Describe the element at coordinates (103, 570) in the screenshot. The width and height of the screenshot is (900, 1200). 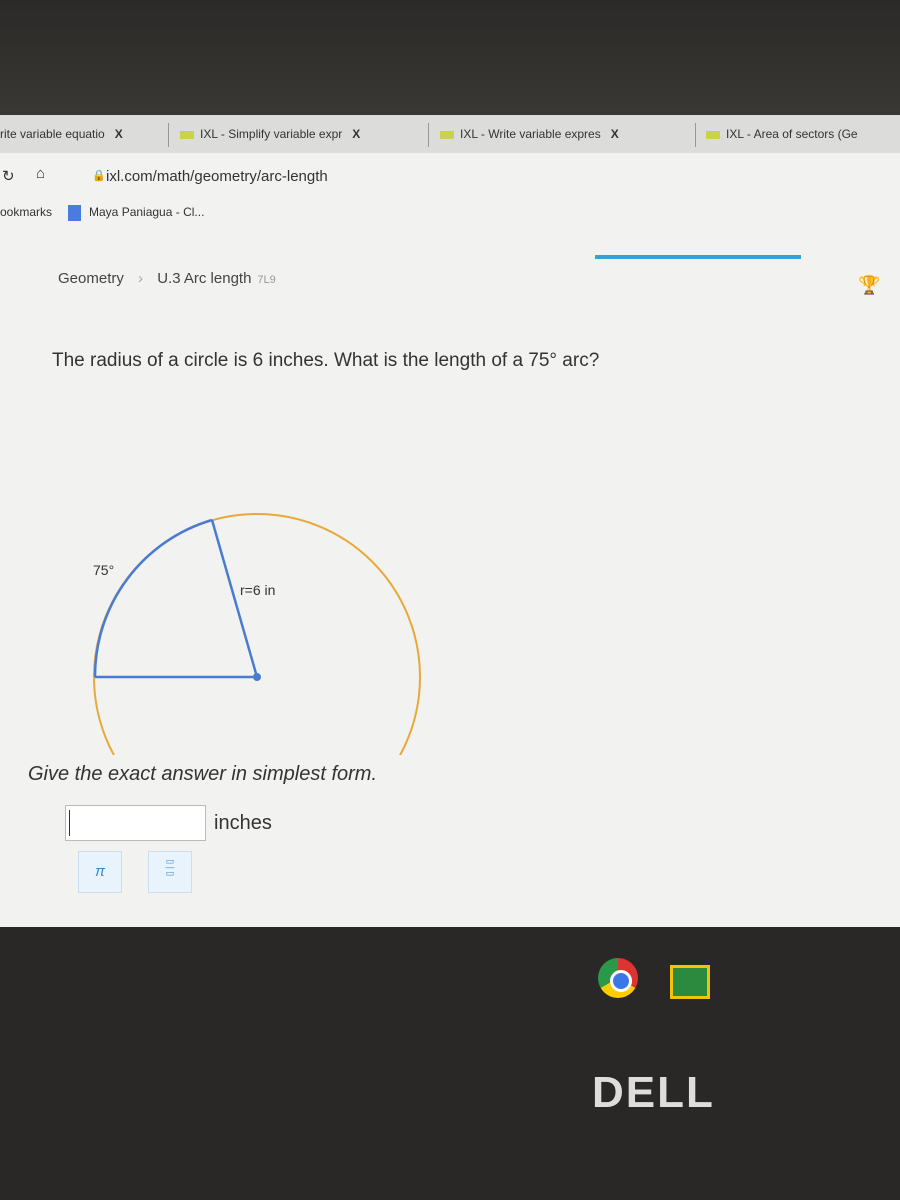
I see `angle-label: 75°` at that location.